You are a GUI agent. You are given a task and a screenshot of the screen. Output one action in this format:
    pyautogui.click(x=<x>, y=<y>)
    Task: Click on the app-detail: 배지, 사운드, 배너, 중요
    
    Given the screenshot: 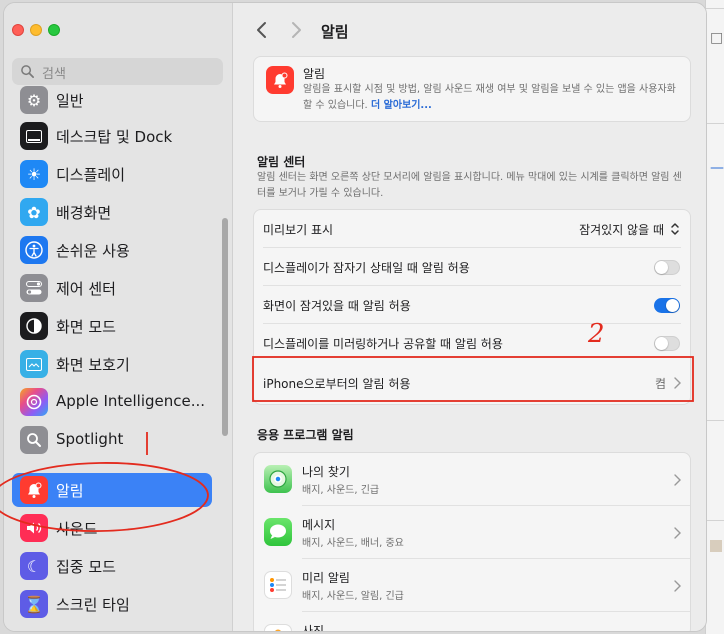 What is the action you would take?
    pyautogui.click(x=353, y=543)
    